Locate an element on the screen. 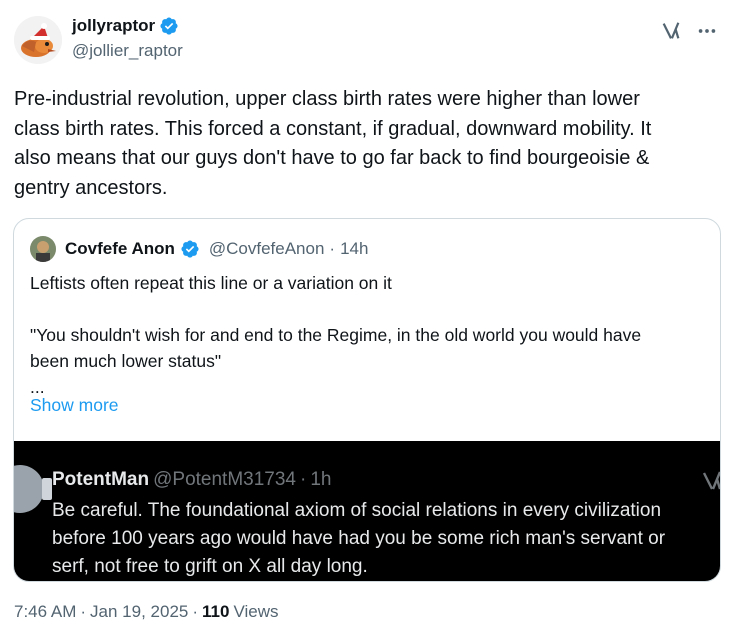 This screenshot has width=736, height=629. embedded-time: 1h is located at coordinates (321, 479).